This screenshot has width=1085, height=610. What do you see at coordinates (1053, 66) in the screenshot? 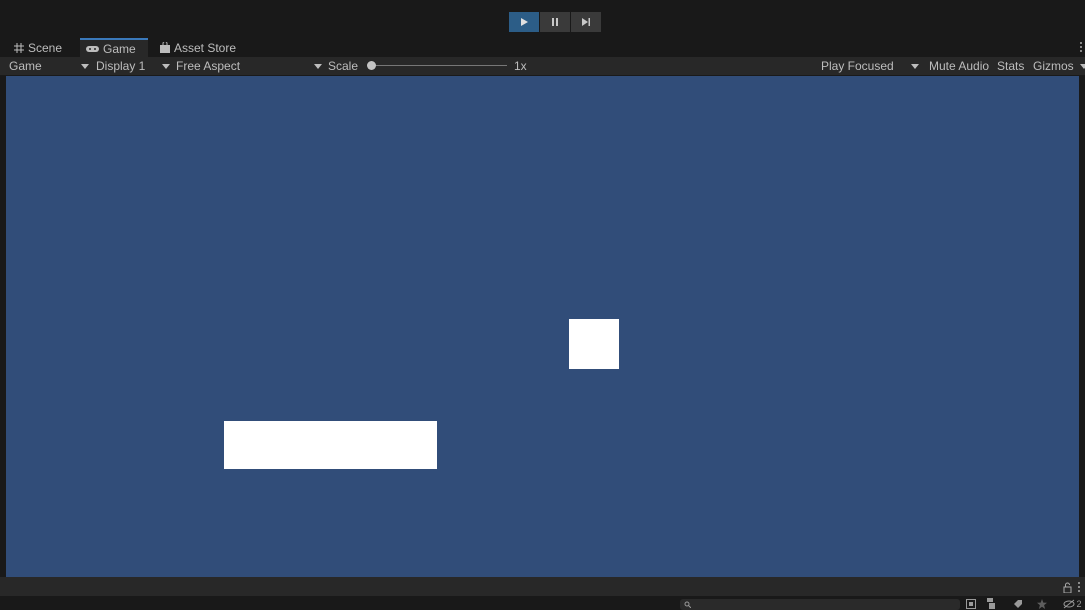
I see `gizmos-label: Gizmos` at bounding box center [1053, 66].